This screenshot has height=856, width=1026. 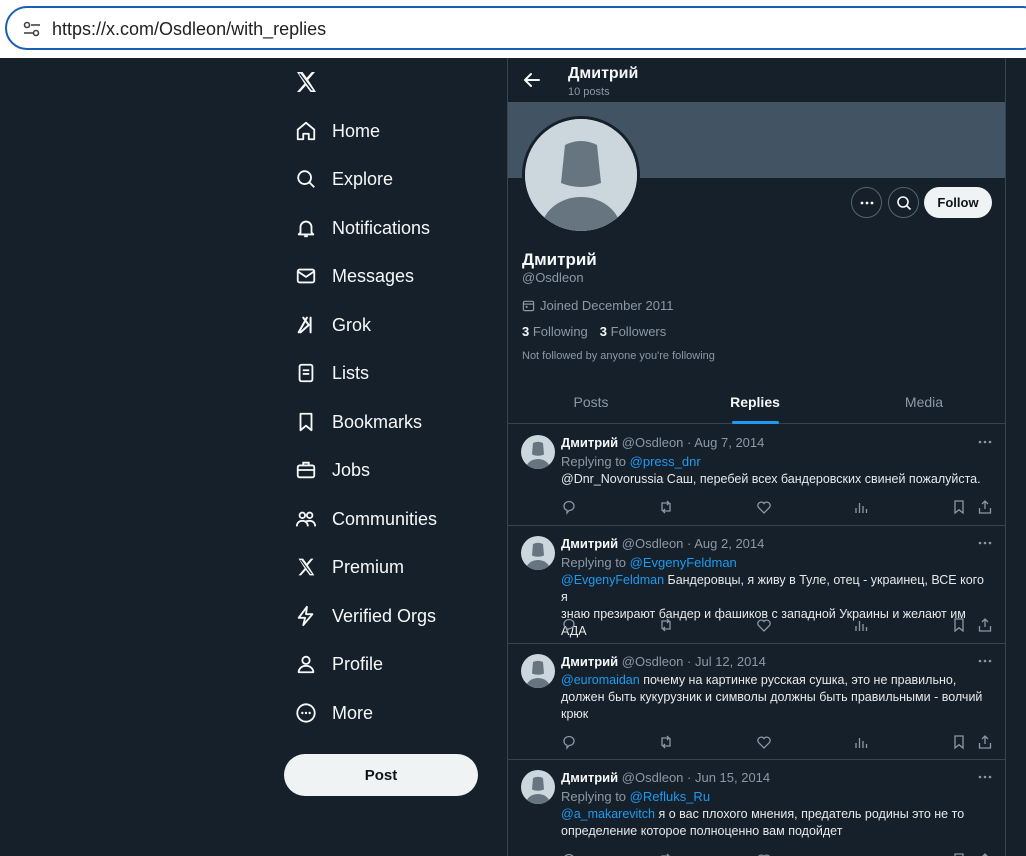 I want to click on replying-prefix: Replying to, so click(x=595, y=796).